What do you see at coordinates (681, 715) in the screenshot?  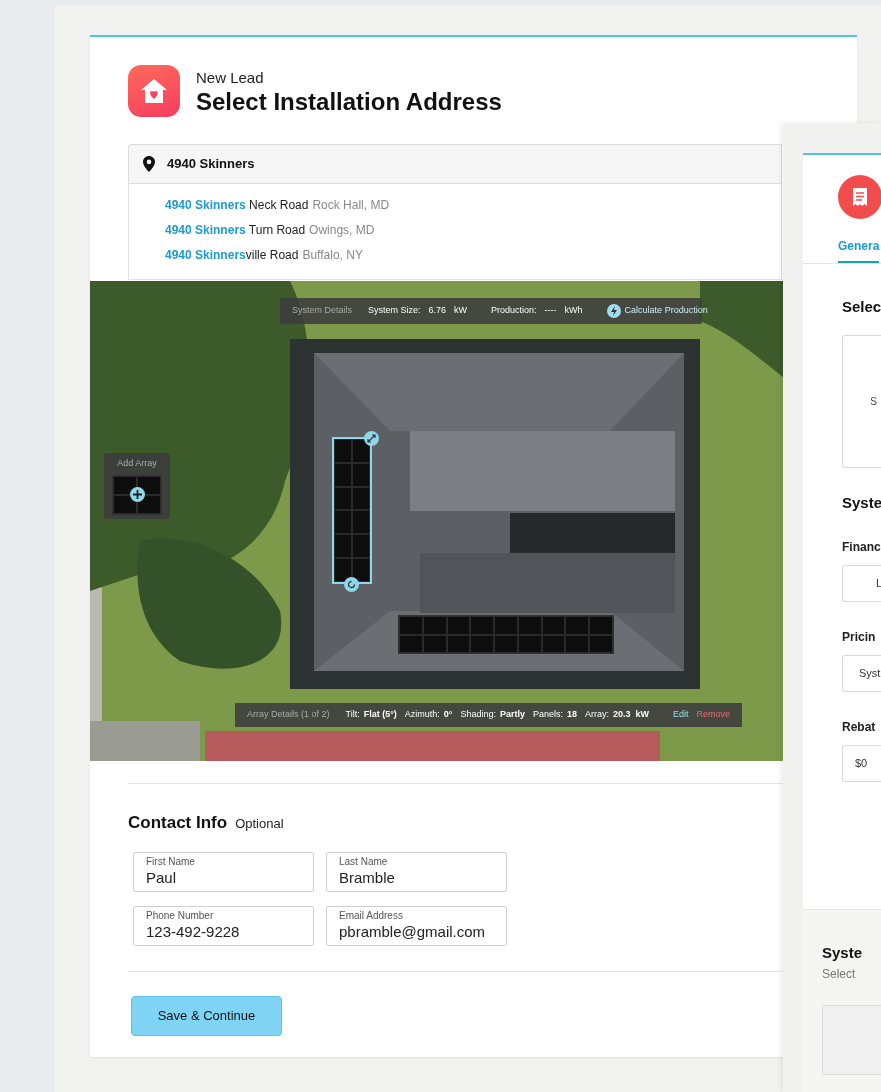 I see `edit-link: Edit` at bounding box center [681, 715].